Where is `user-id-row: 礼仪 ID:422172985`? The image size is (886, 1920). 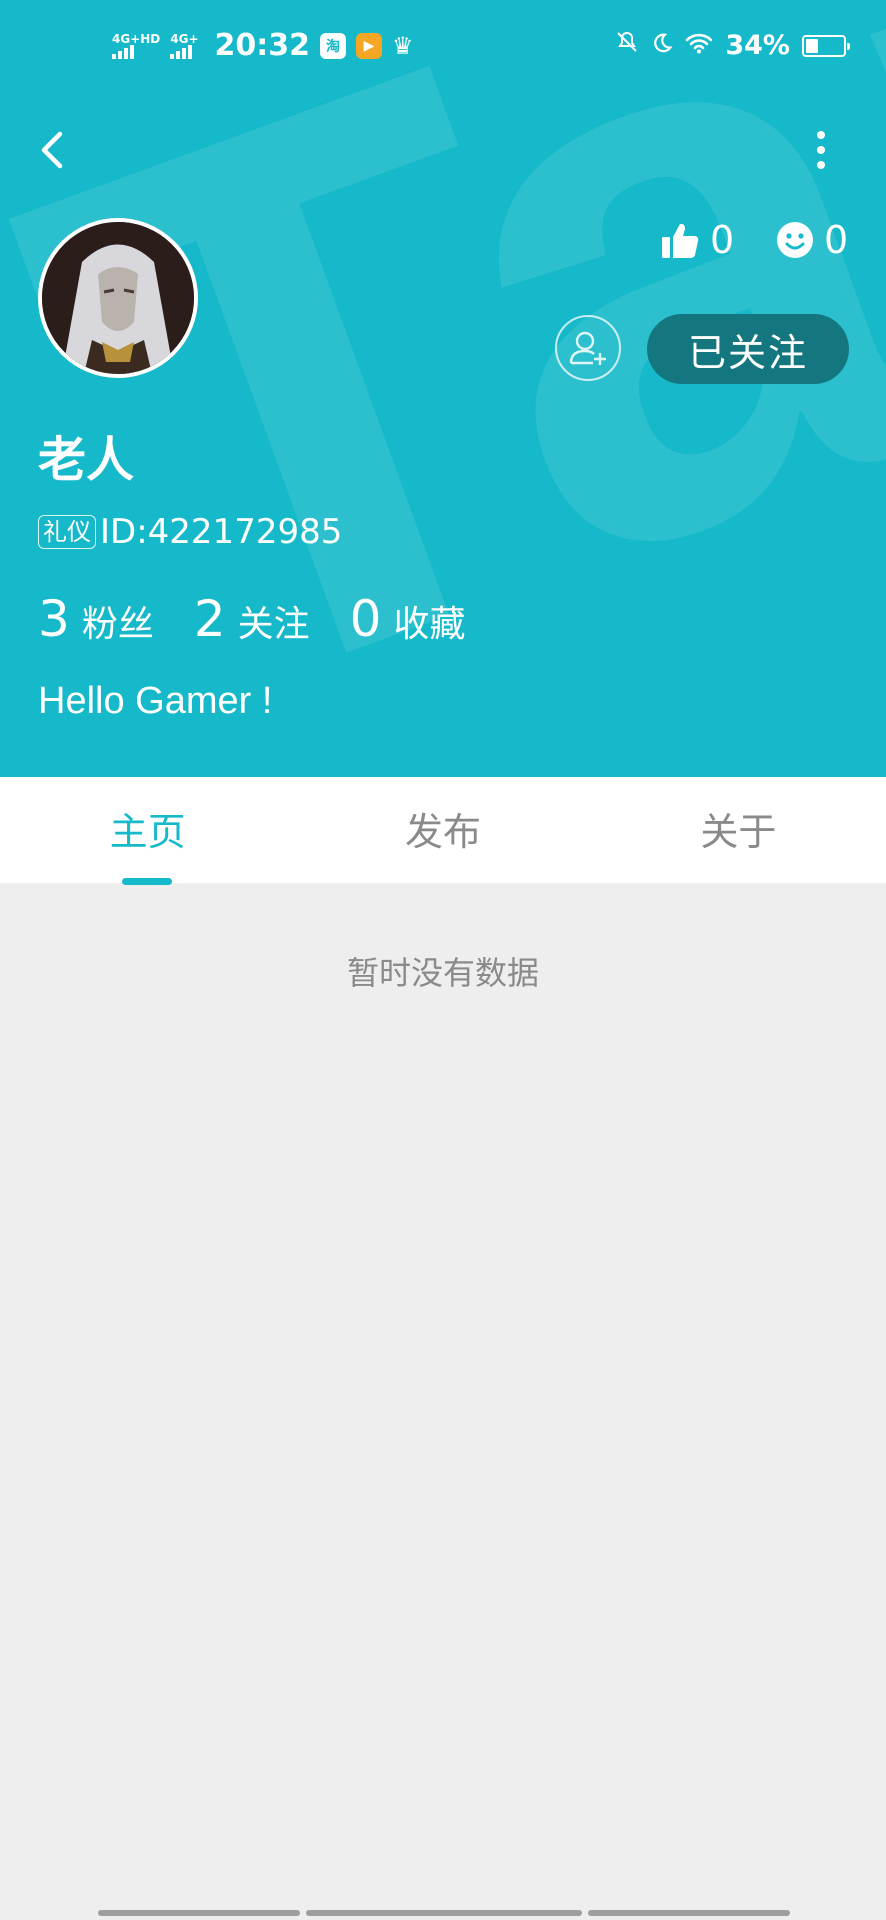 user-id-row: 礼仪 ID:422172985 is located at coordinates (190, 532).